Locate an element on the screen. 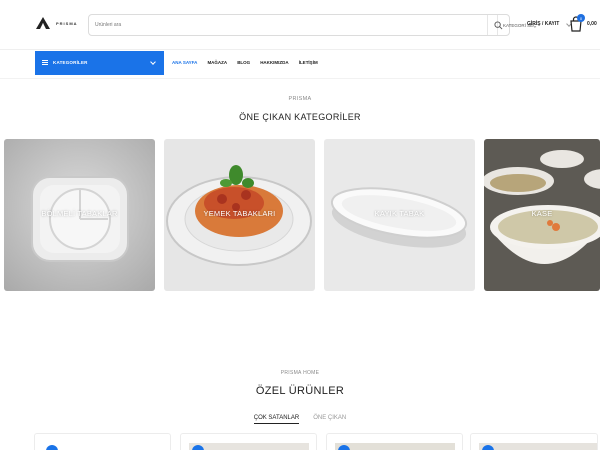  cart-total: 0,00 is located at coordinates (592, 24).